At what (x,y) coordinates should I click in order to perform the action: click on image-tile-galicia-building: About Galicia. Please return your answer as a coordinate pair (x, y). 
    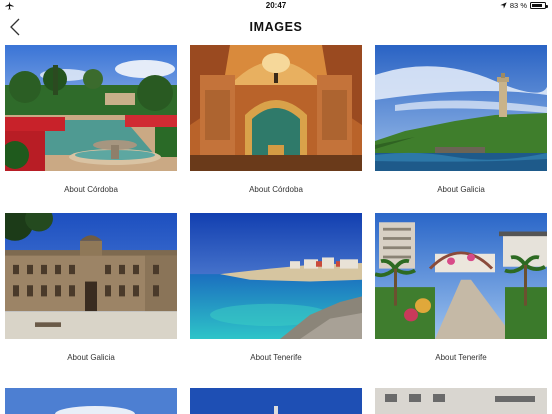
    Looking at the image, I should click on (91, 287).